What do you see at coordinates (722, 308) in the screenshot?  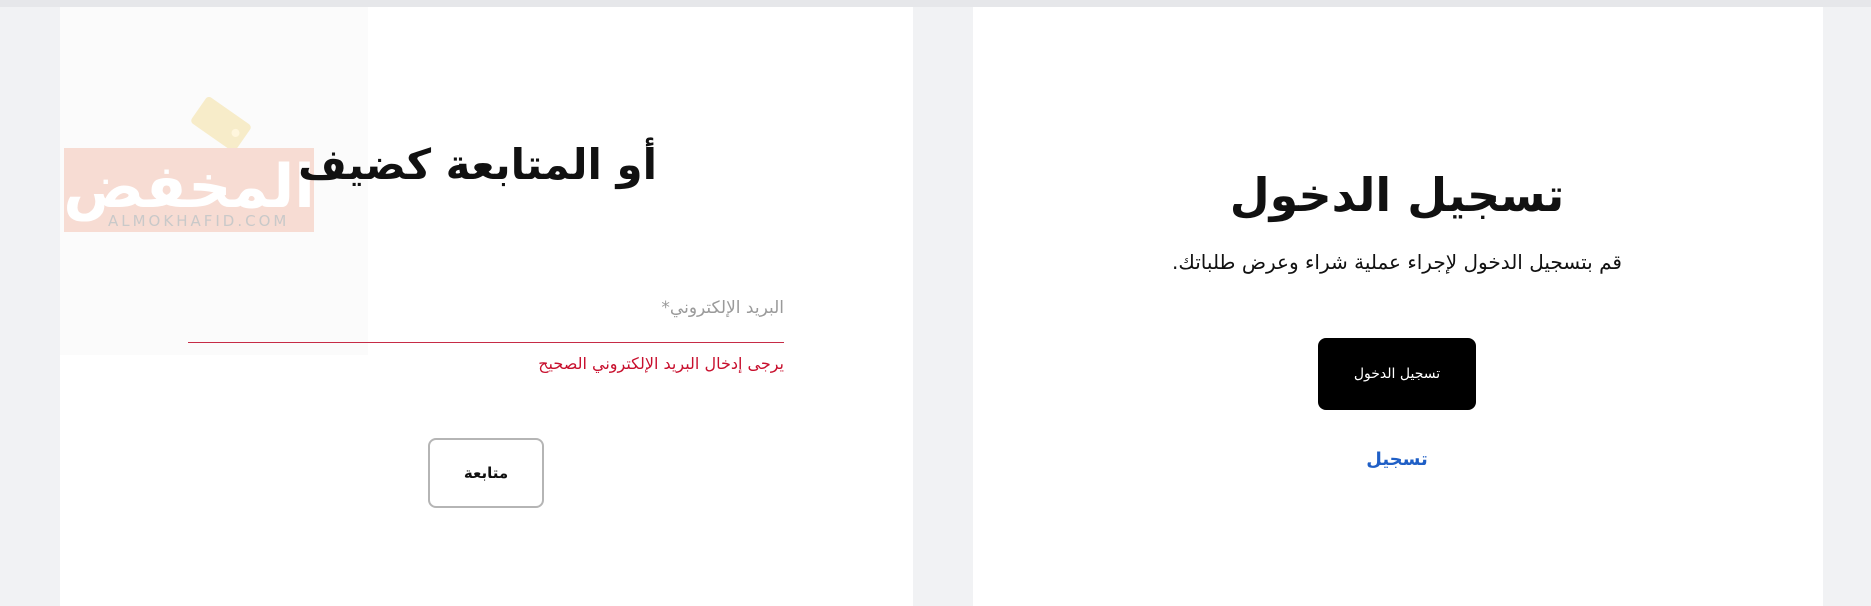 I see `email-label: البريد الإلكتروني*` at bounding box center [722, 308].